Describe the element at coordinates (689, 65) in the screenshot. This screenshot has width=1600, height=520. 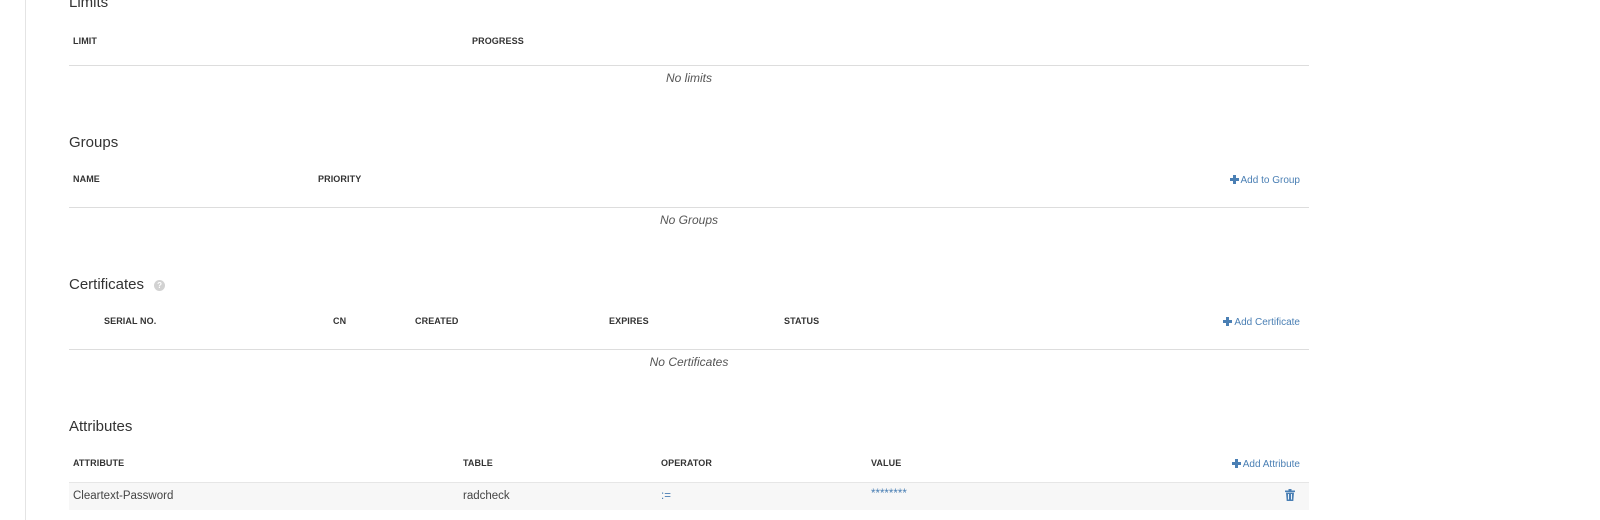
I see `limits-header-divider` at that location.